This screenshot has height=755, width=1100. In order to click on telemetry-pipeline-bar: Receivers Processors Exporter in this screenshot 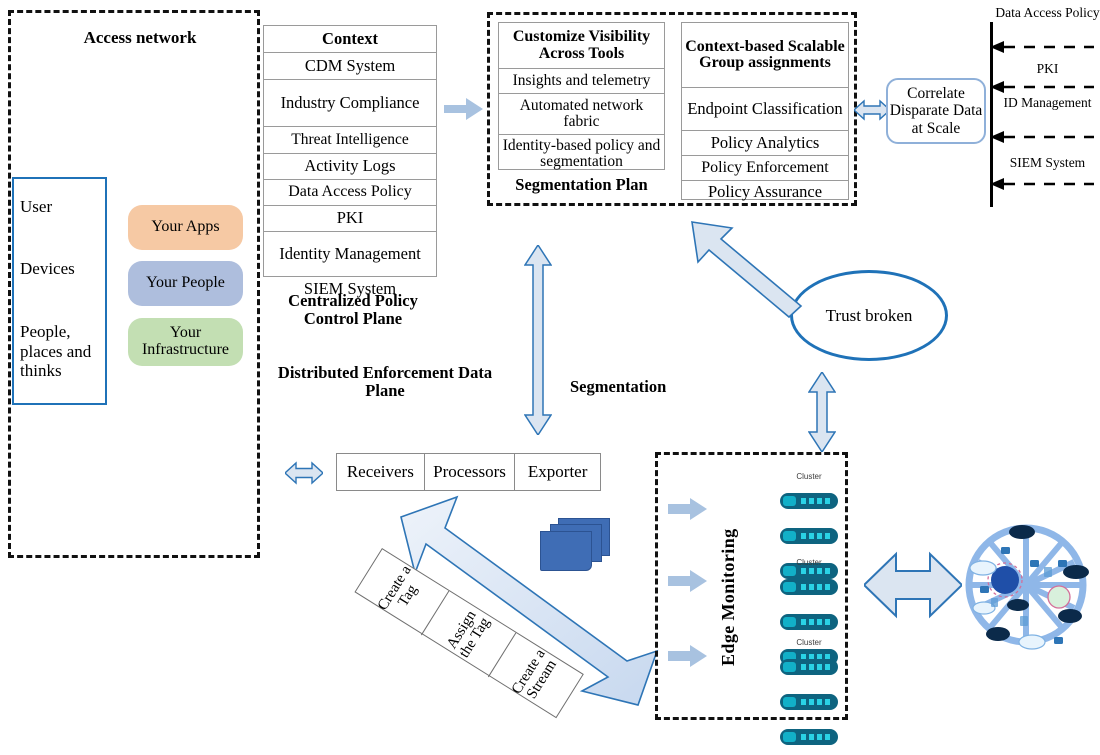, I will do `click(468, 472)`.